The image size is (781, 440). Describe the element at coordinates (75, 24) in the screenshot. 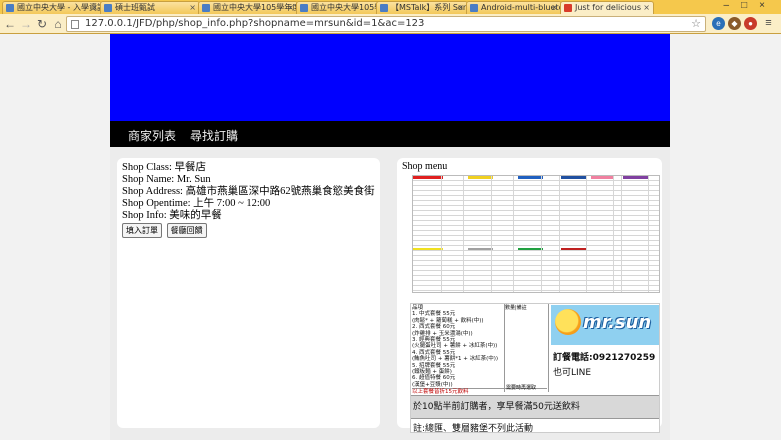

I see `page-icon` at that location.